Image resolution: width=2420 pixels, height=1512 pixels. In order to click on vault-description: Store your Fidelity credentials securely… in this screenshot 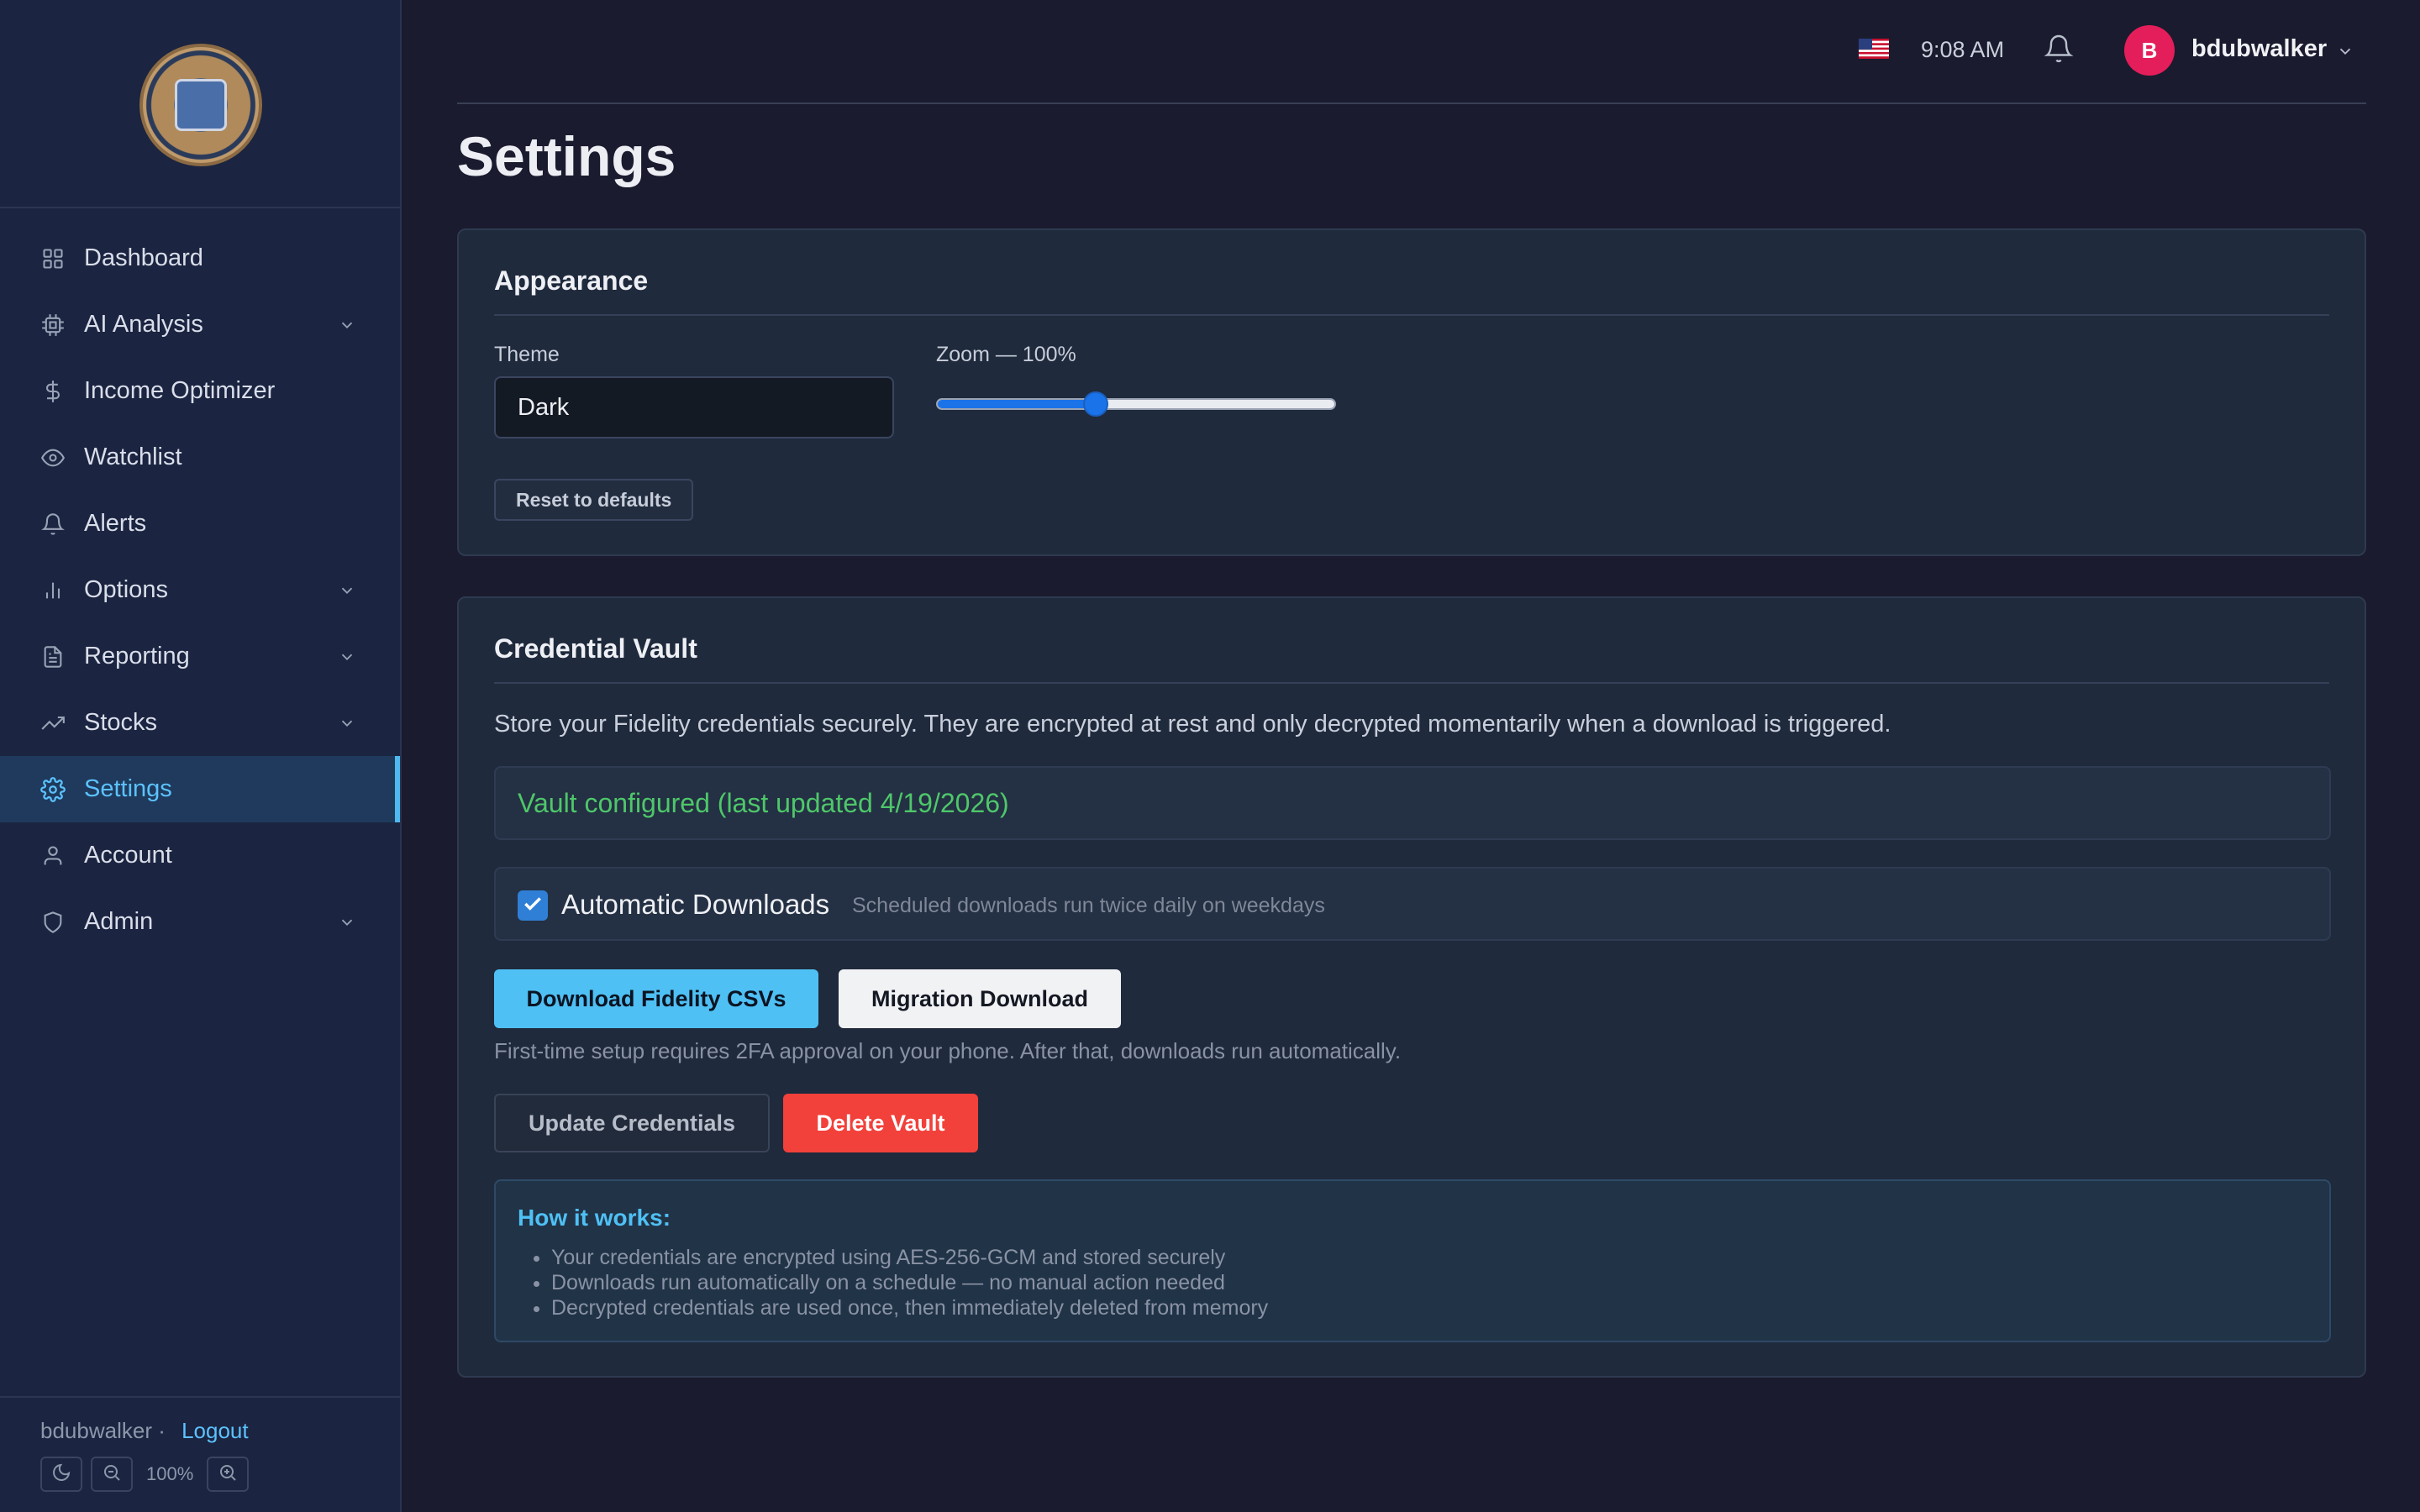, I will do `click(1193, 724)`.